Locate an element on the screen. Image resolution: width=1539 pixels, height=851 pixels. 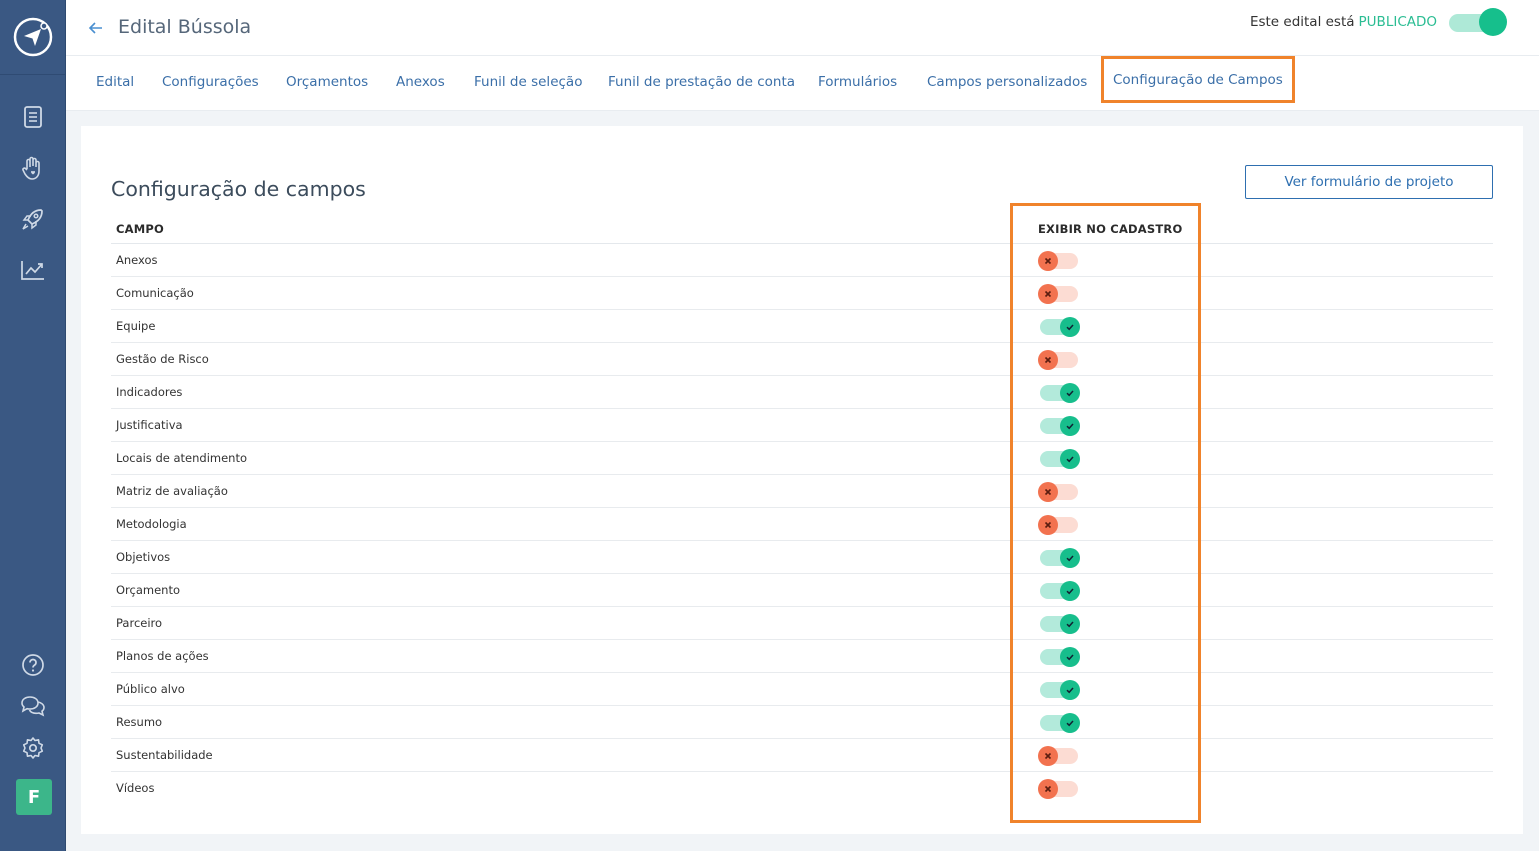
table-row: Parceiro is located at coordinates (802, 623).